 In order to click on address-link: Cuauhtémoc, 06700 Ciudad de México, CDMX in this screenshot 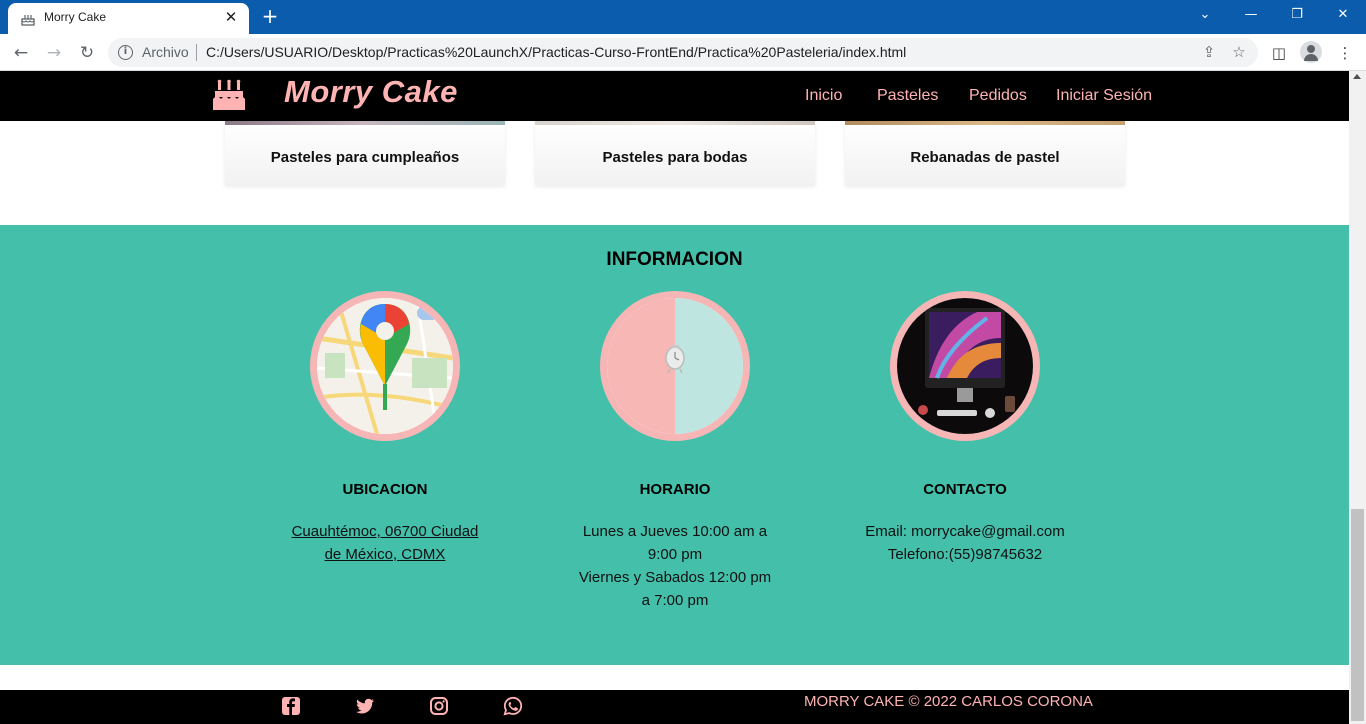, I will do `click(385, 543)`.